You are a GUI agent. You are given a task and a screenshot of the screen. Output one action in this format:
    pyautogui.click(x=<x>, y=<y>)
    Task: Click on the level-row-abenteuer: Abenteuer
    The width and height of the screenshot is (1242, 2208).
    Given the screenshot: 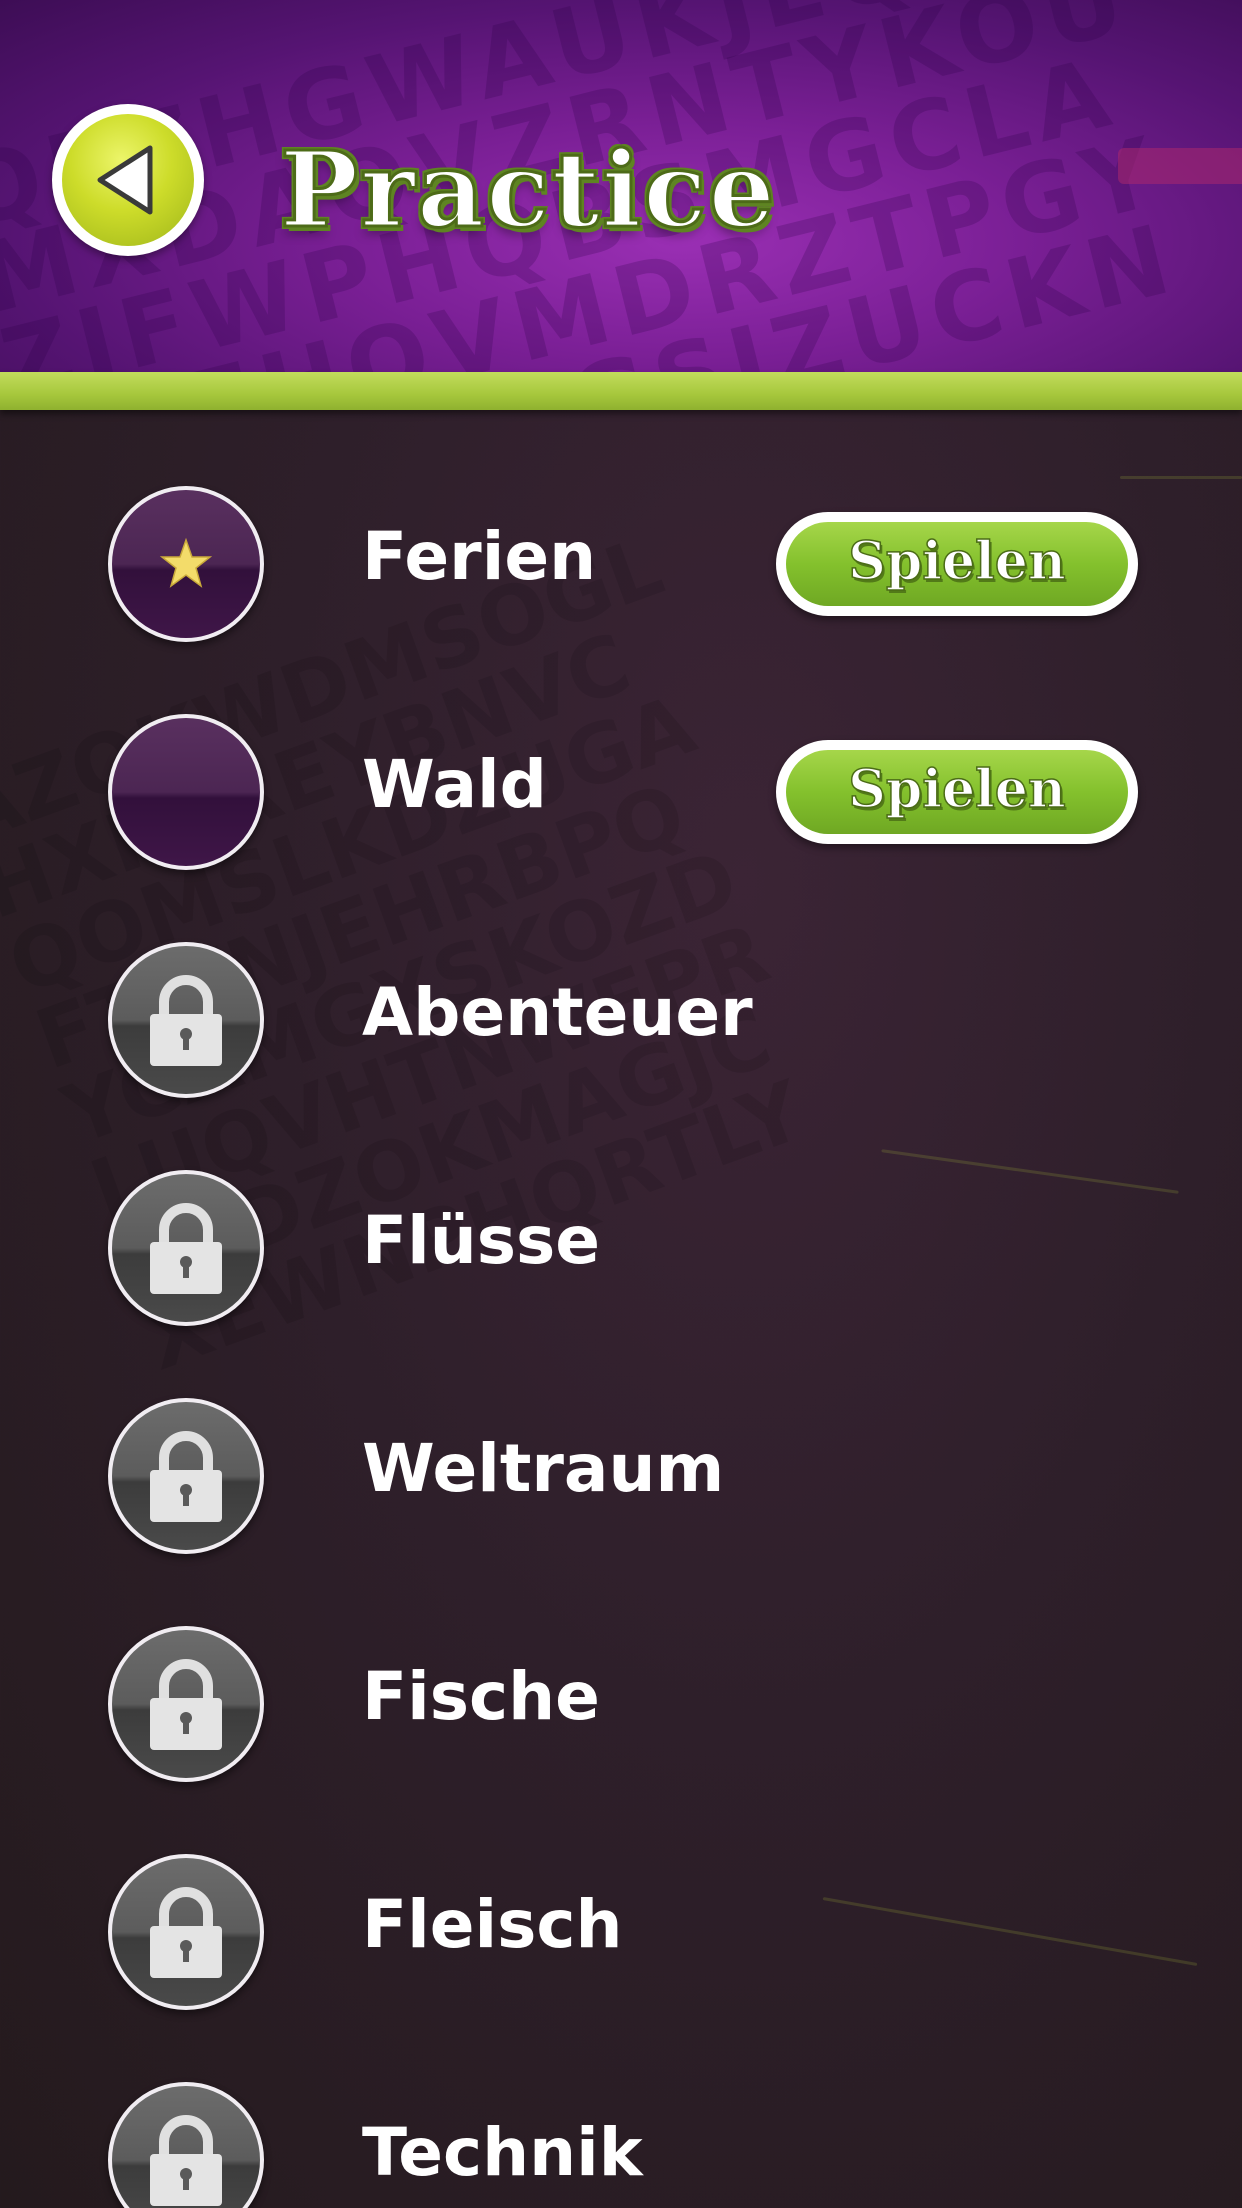 What is the action you would take?
    pyautogui.click(x=621, y=1018)
    